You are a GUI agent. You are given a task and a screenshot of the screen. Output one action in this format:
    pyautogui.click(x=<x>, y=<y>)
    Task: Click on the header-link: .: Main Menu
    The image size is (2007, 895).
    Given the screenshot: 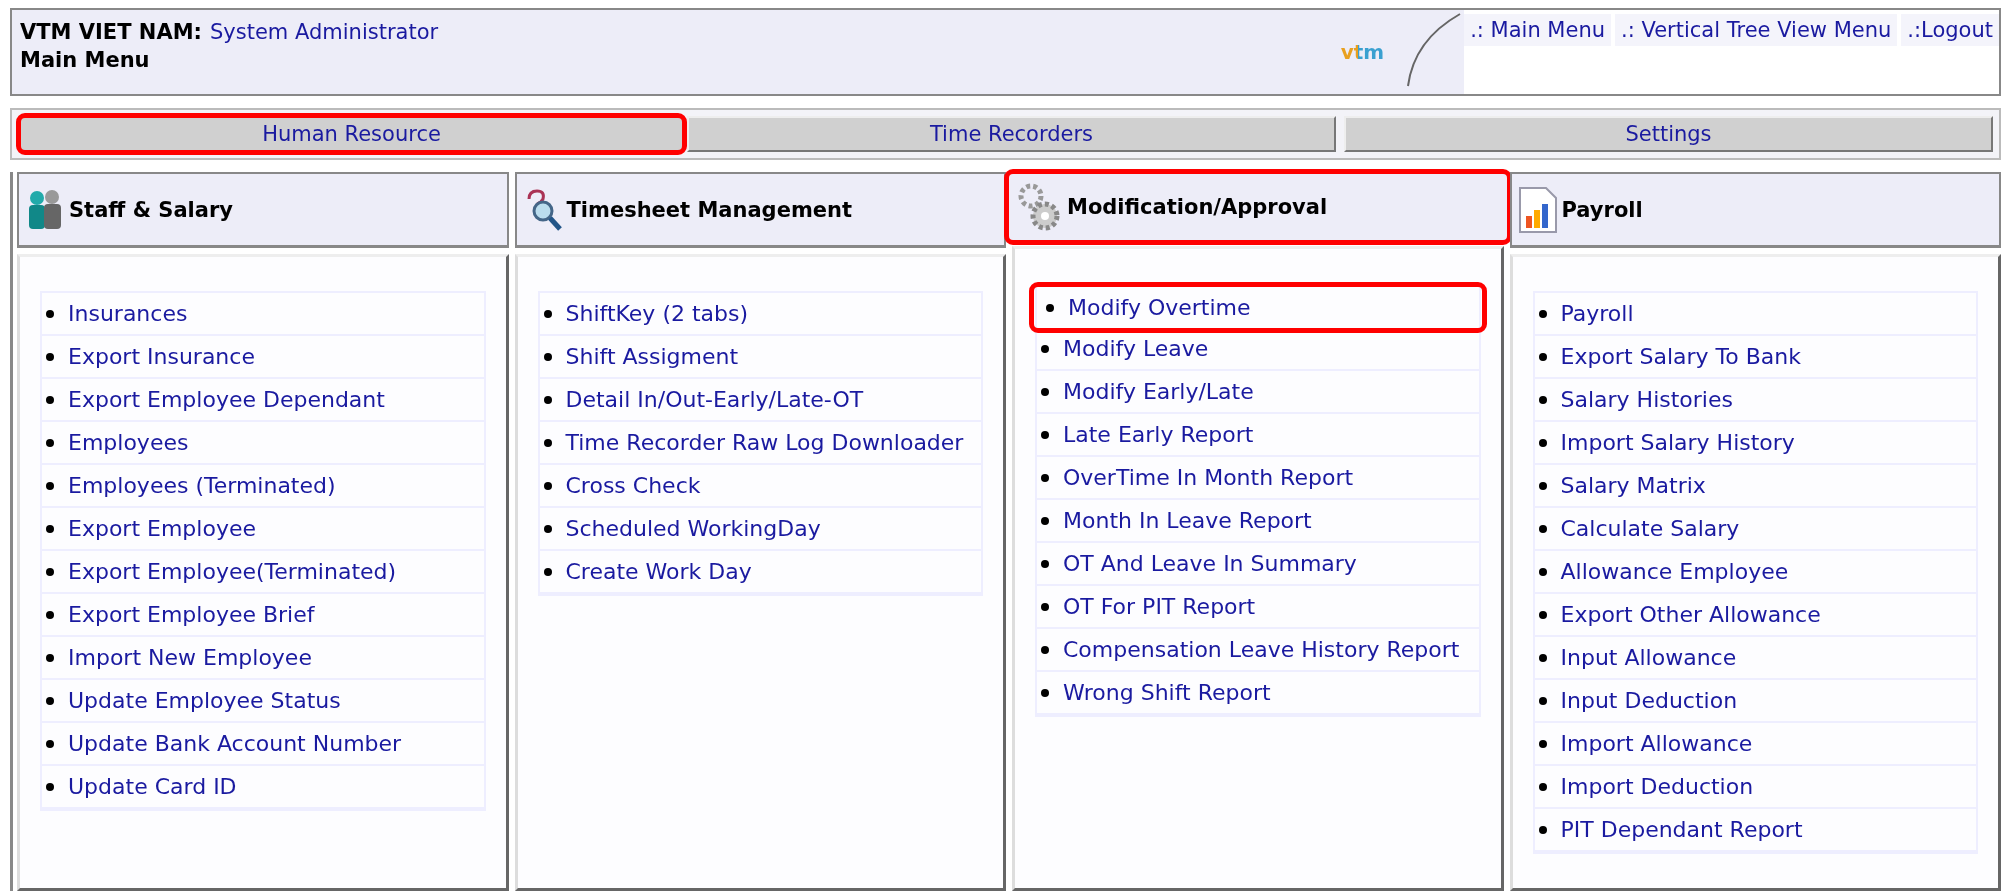 What is the action you would take?
    pyautogui.click(x=1538, y=30)
    